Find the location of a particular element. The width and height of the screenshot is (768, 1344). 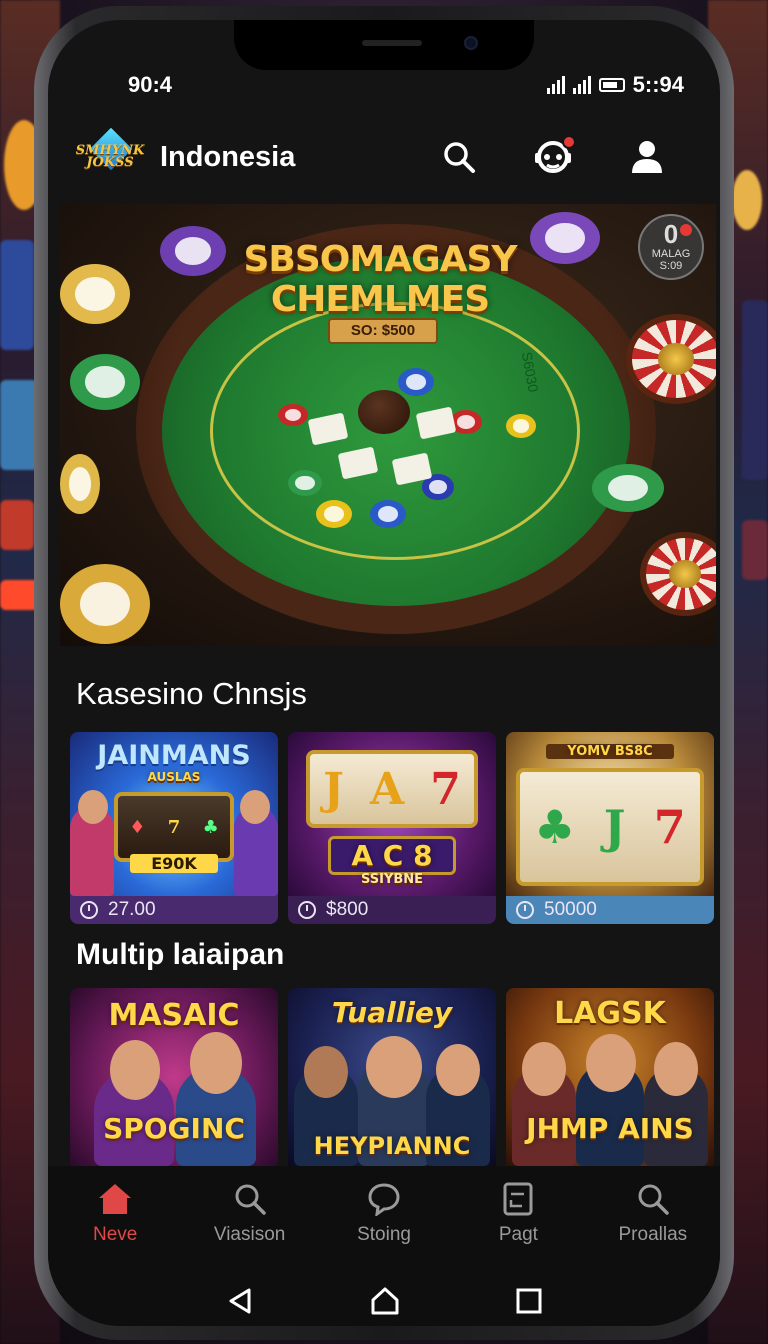

section-title-casino: Kasesino Chnsjs is located at coordinates (191, 693).